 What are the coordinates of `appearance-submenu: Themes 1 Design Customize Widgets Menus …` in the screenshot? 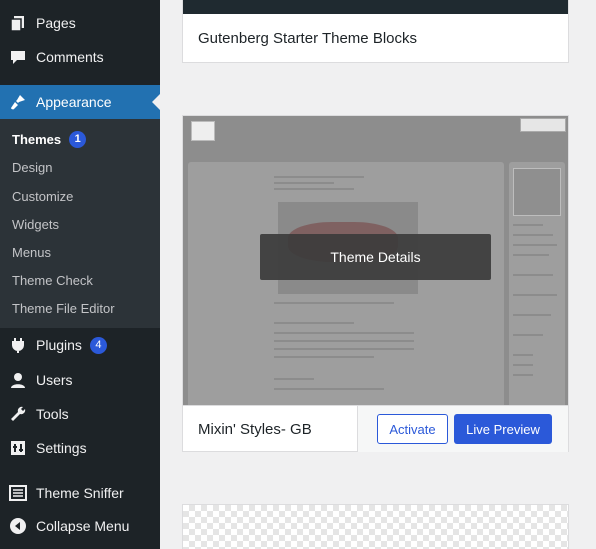 It's located at (80, 223).